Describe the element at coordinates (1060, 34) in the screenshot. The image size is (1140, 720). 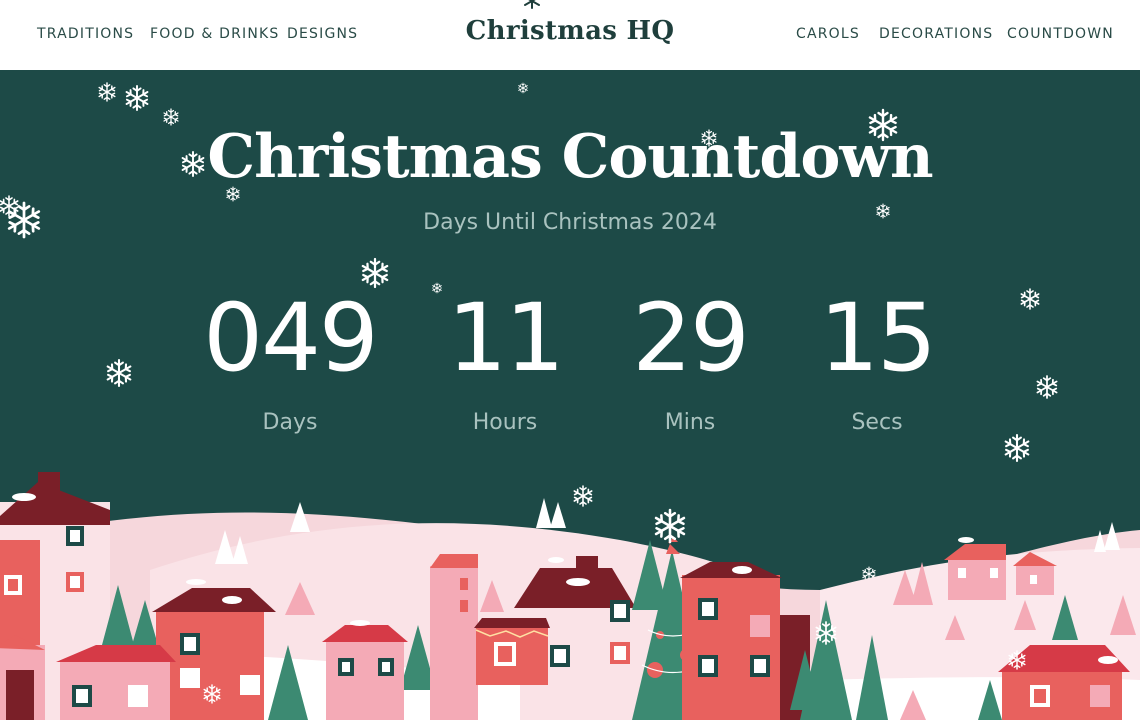
I see `nav-link-countdown: COUNTDOWN` at that location.